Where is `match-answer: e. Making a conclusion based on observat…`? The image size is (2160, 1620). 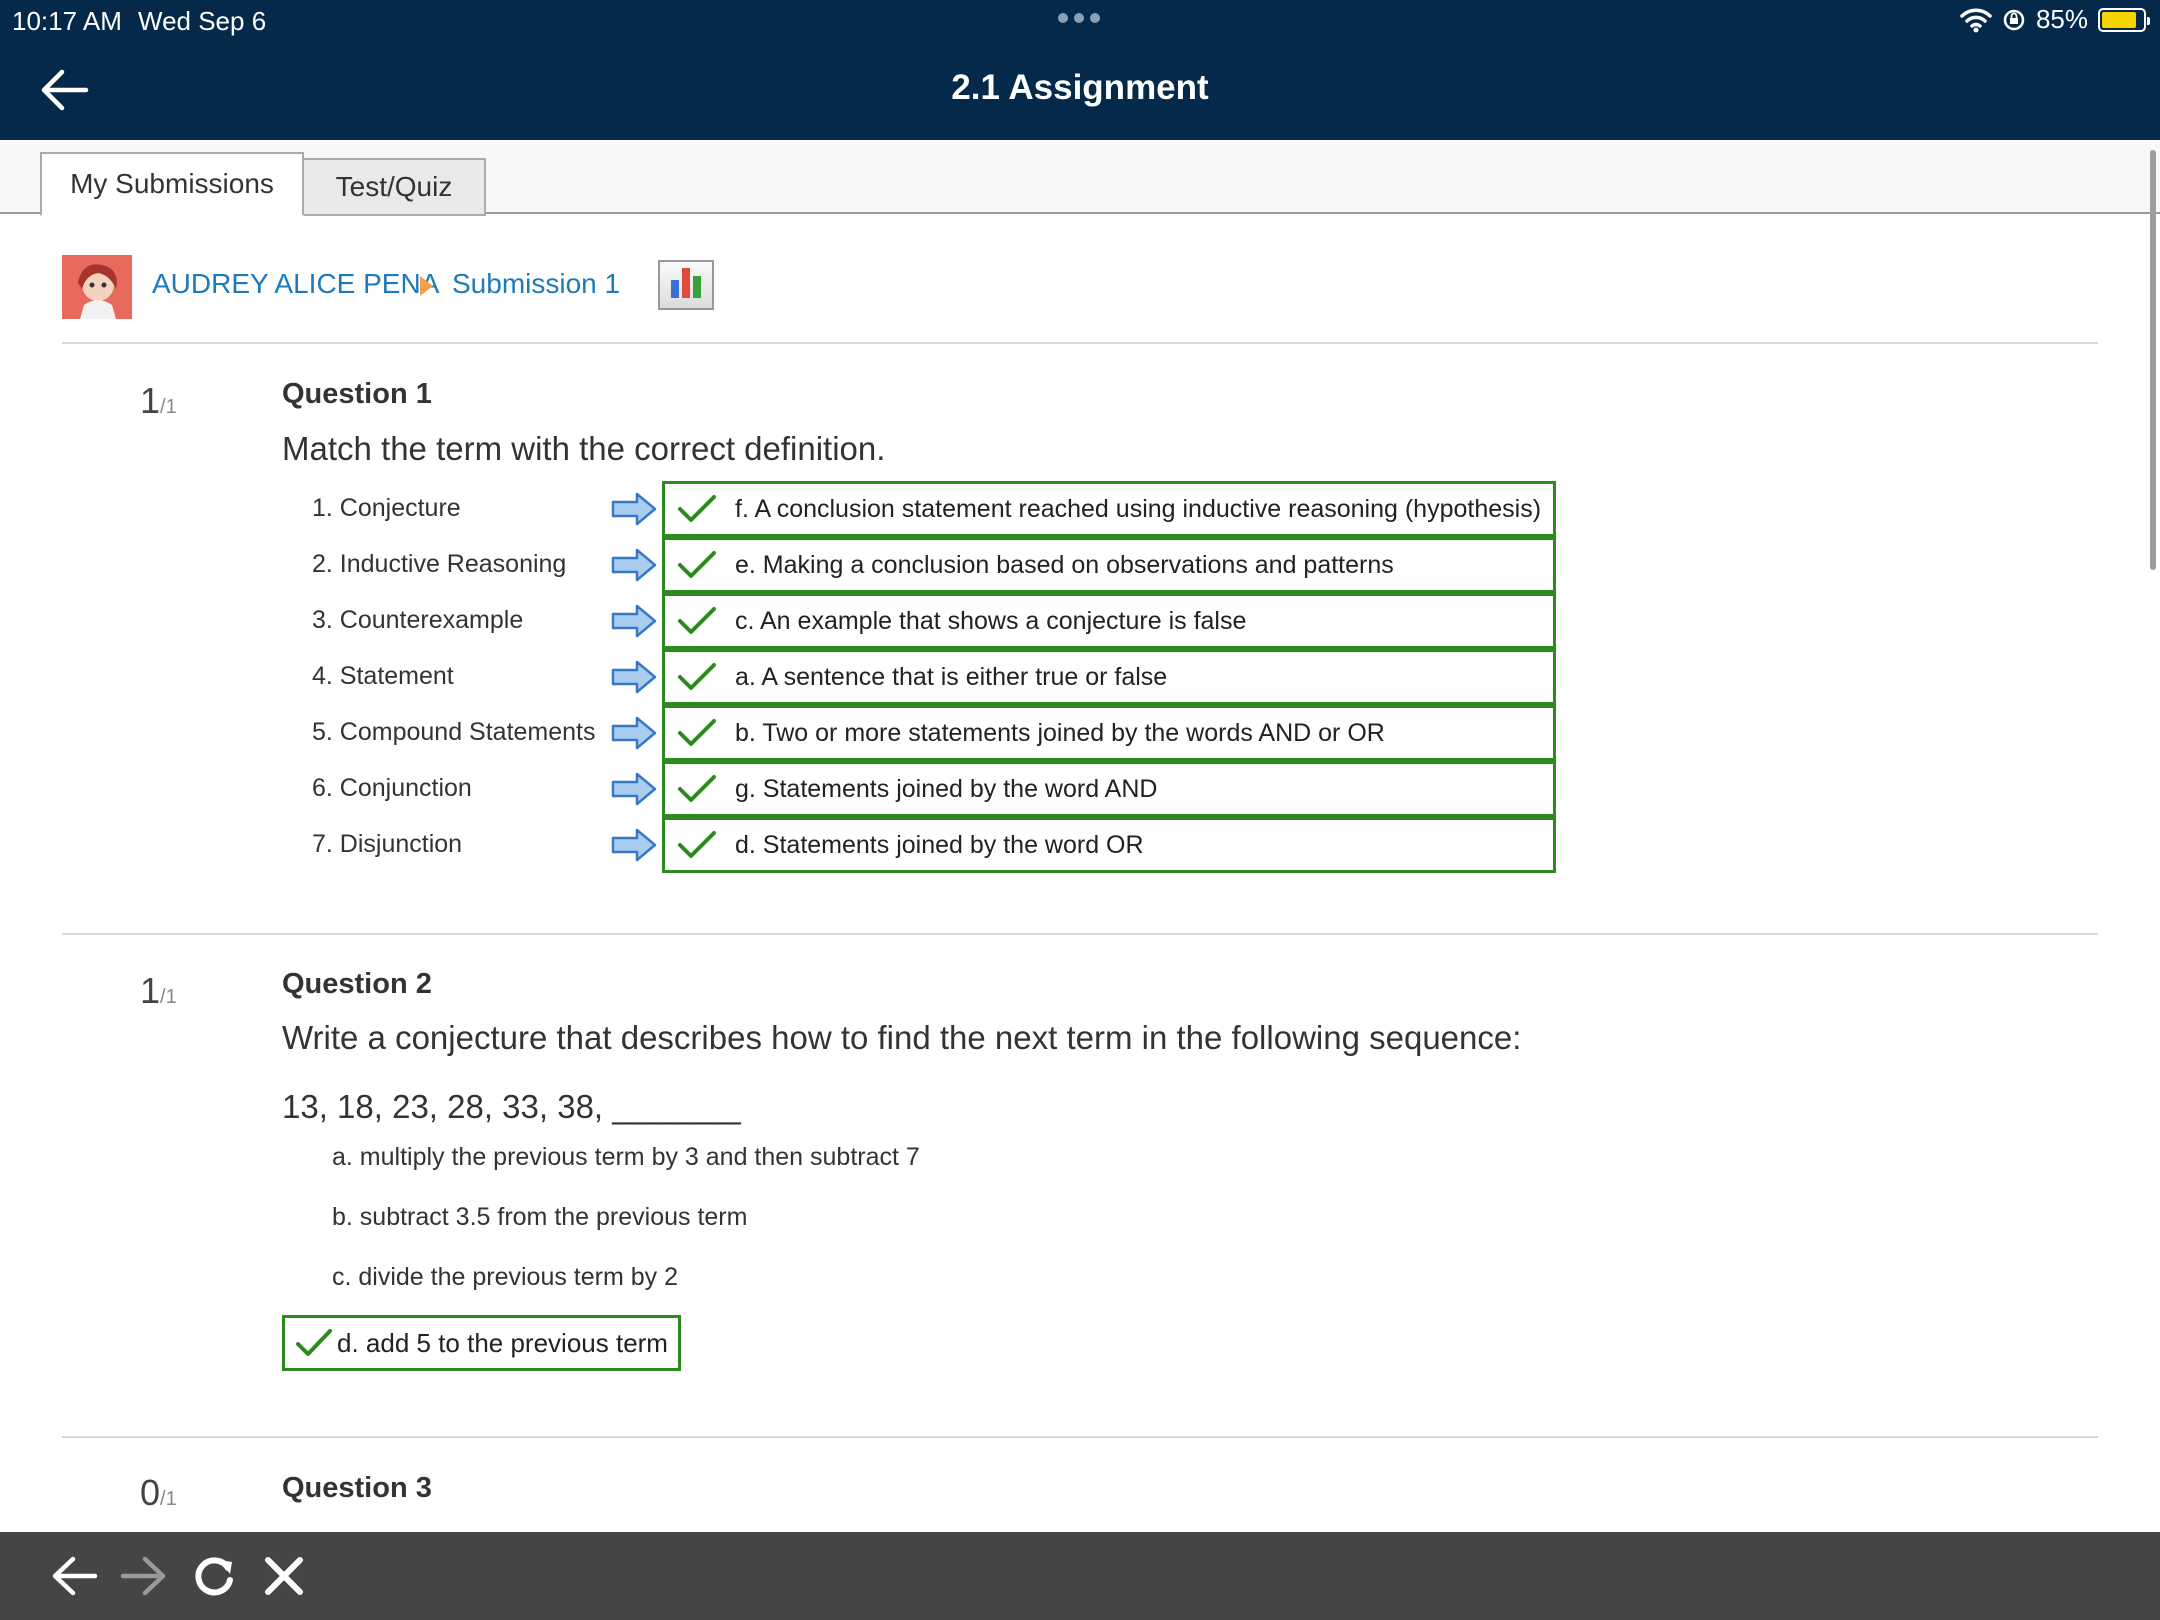
match-answer: e. Making a conclusion based on observat… is located at coordinates (1109, 565).